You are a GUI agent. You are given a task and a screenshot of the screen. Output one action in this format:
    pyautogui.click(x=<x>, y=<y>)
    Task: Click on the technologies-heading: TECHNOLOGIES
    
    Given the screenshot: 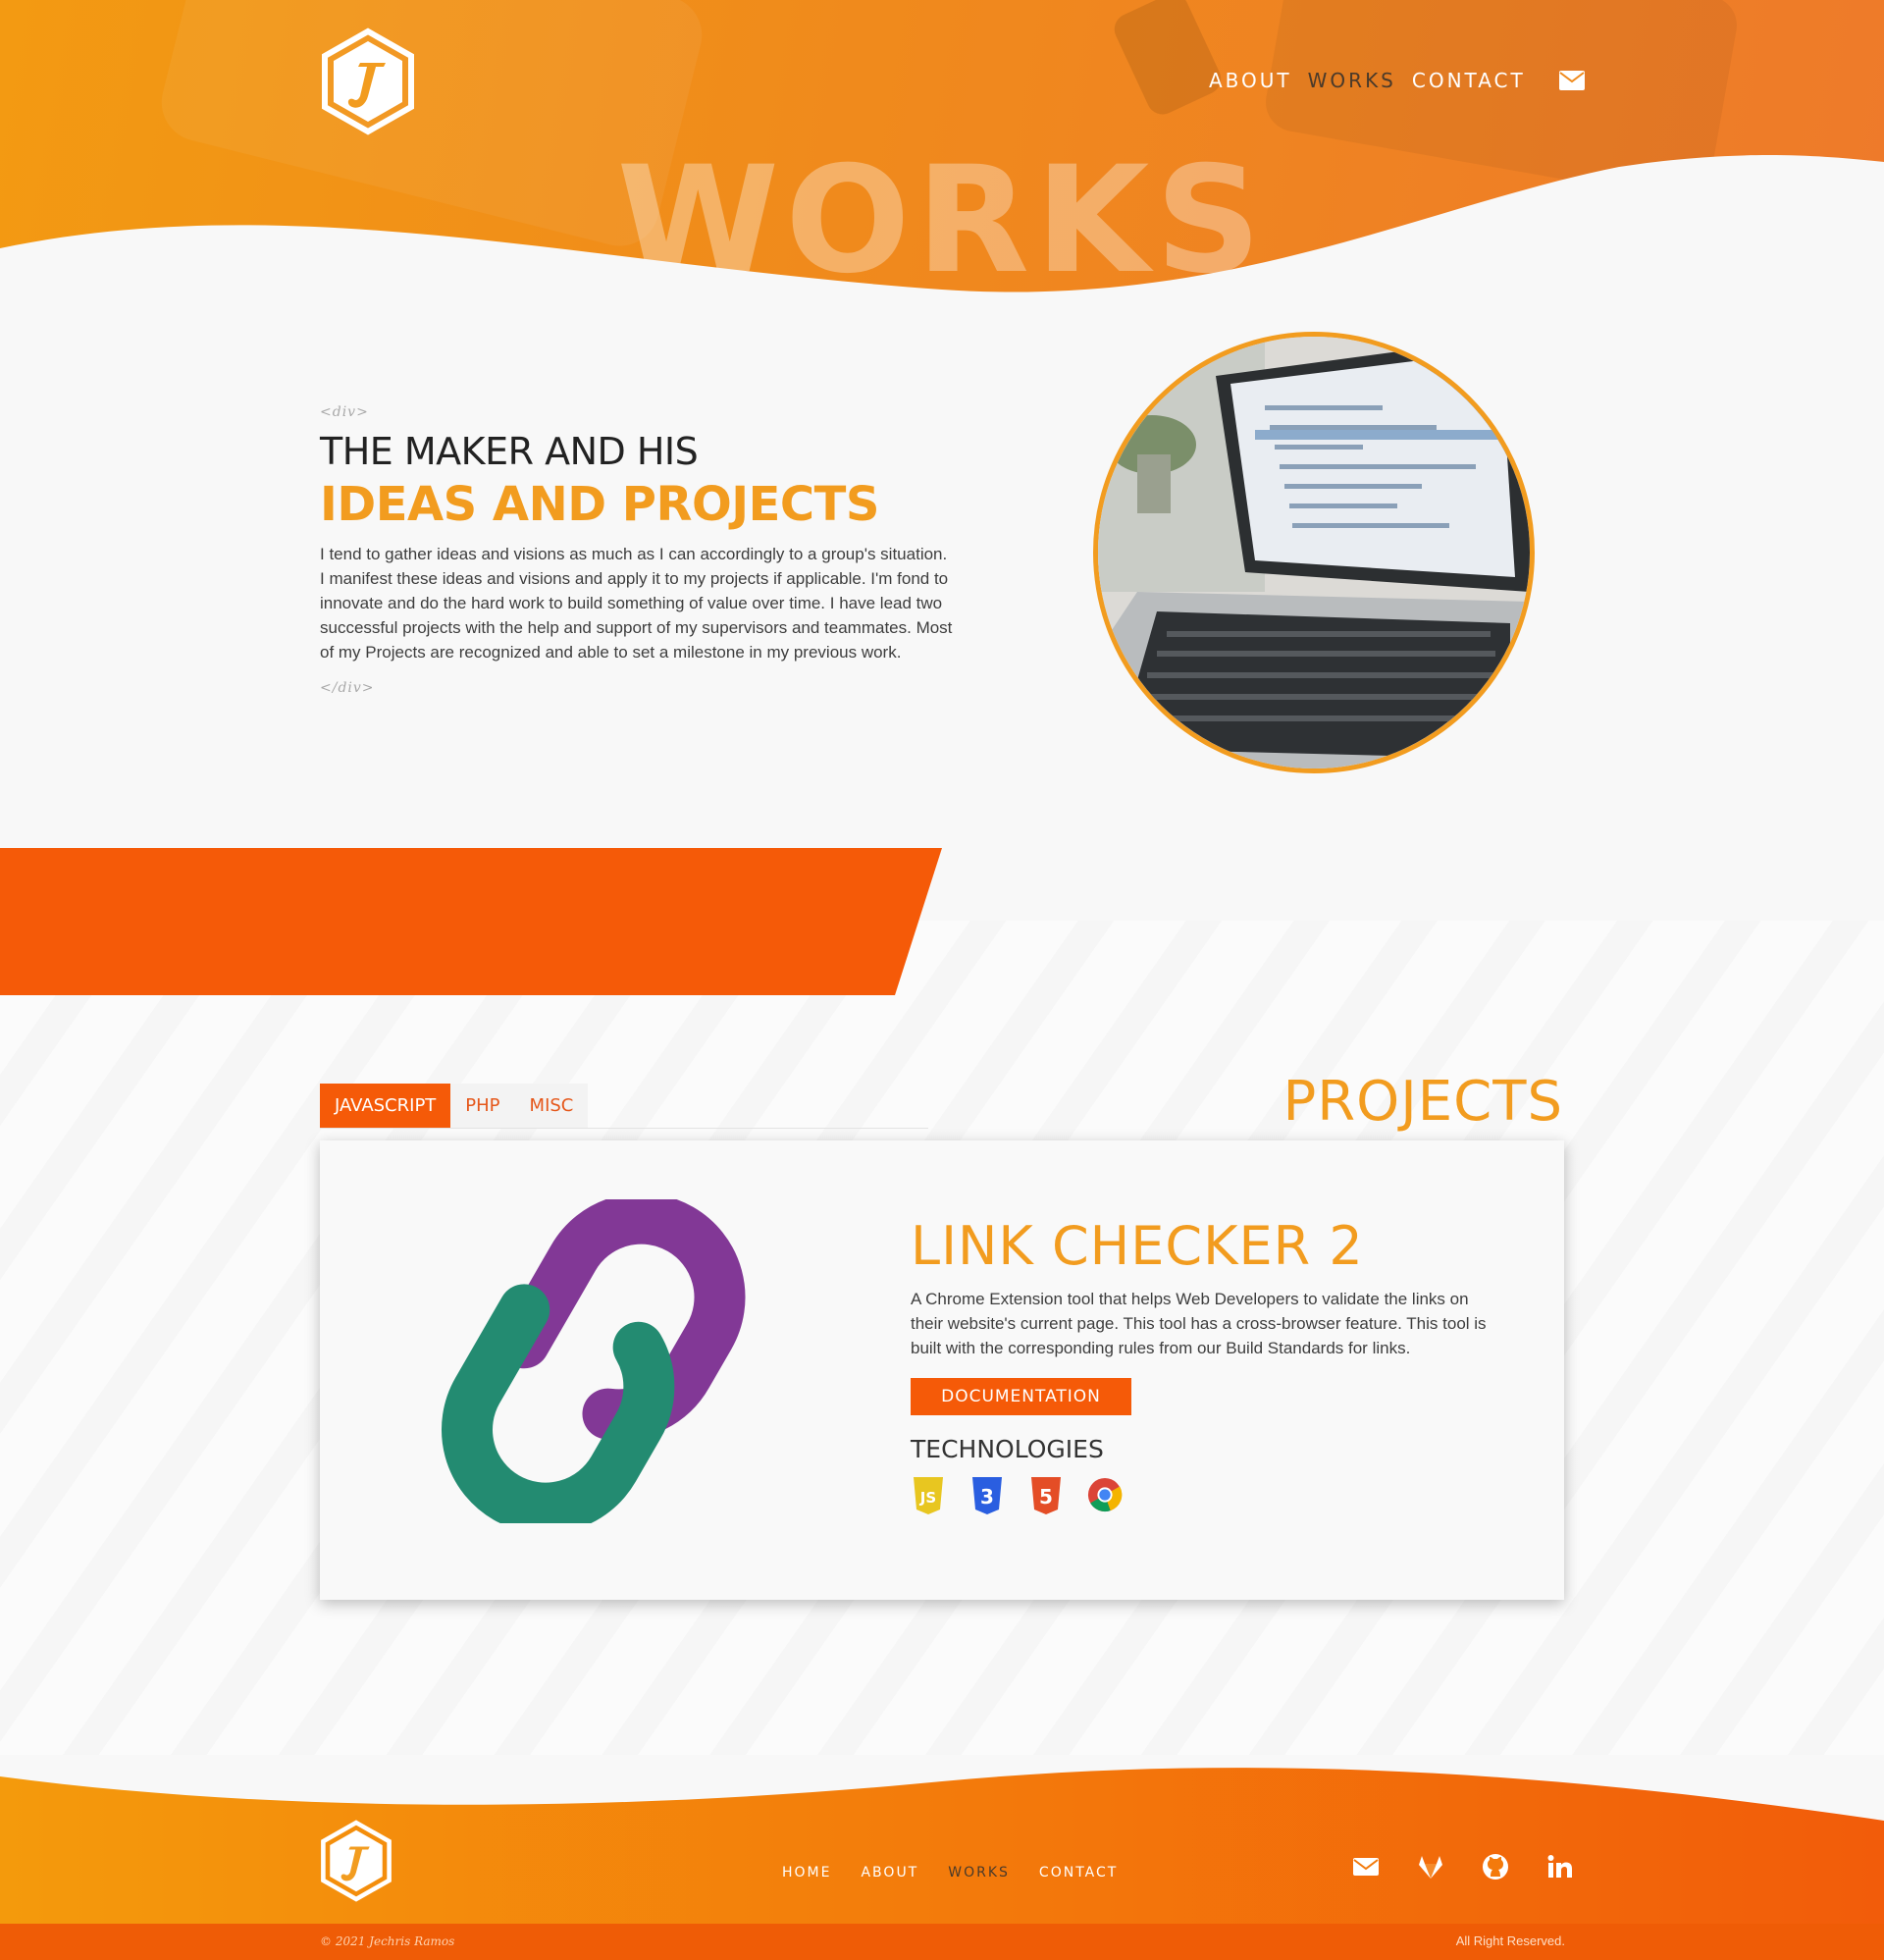 What is the action you would take?
    pyautogui.click(x=1007, y=1449)
    